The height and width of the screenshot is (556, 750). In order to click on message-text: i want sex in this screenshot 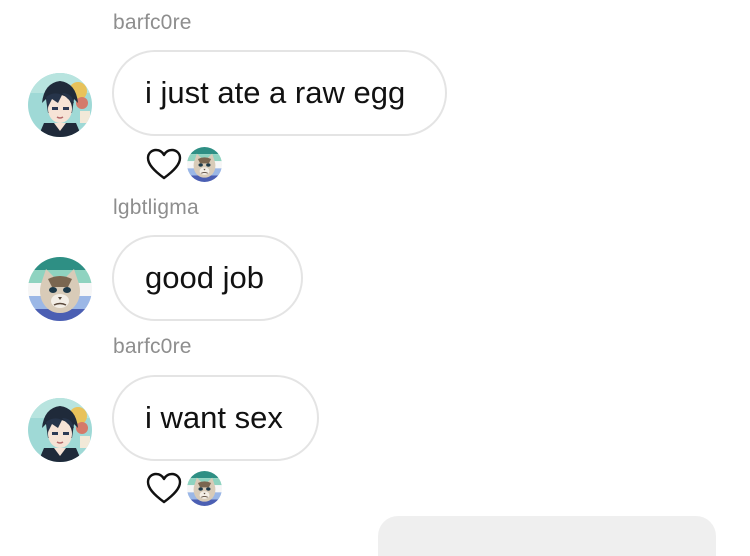, I will do `click(214, 417)`.